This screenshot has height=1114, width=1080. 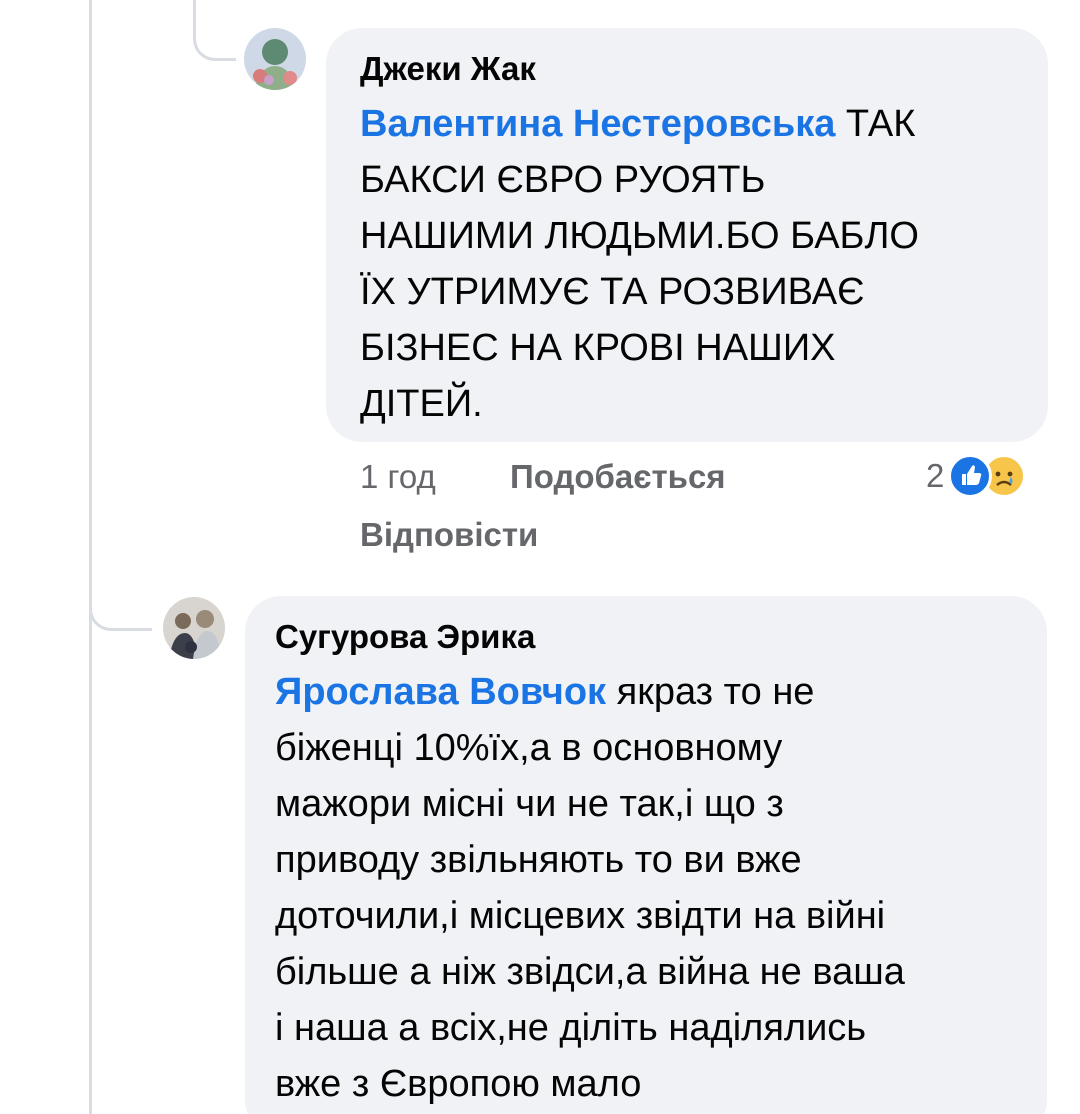 I want to click on comment-line: і наша а всіх,не діліть наділялись, so click(x=571, y=1028).